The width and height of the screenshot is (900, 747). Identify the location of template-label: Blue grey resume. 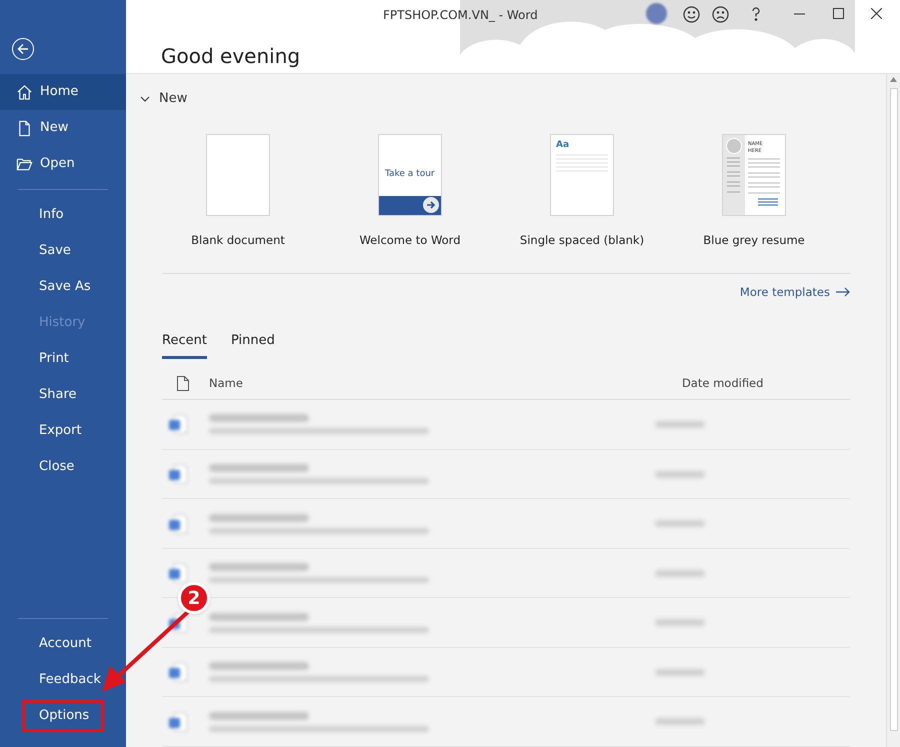
(754, 240).